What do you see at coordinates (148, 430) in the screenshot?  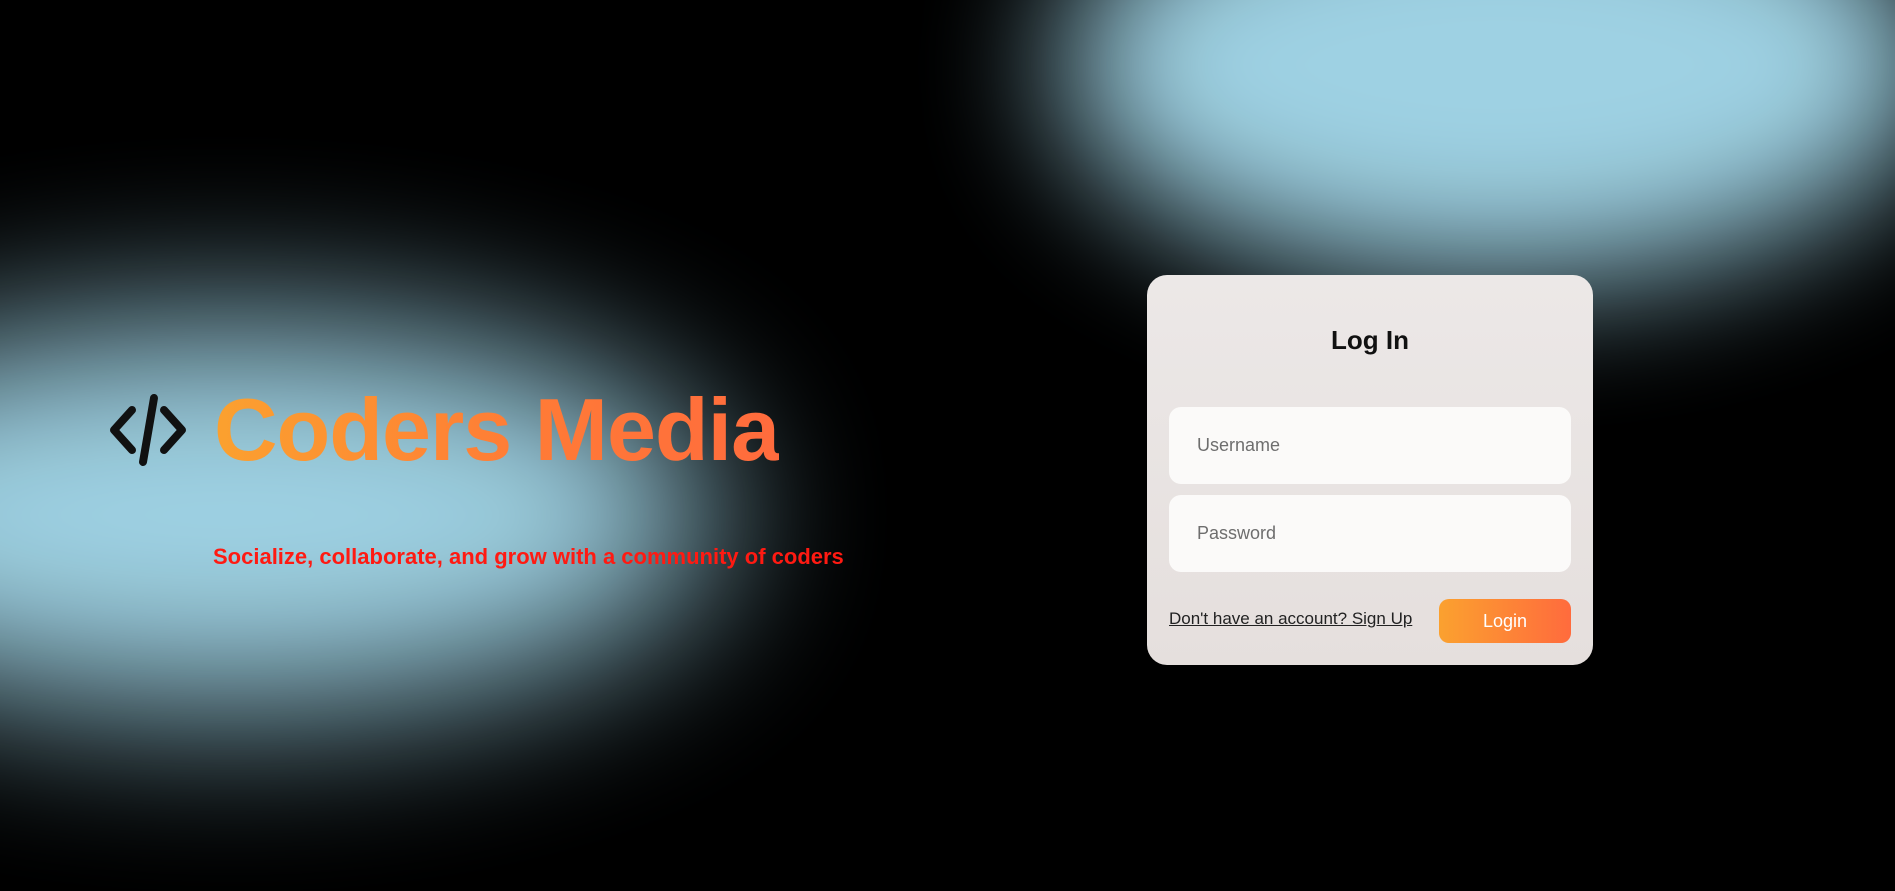 I see `code-icon` at bounding box center [148, 430].